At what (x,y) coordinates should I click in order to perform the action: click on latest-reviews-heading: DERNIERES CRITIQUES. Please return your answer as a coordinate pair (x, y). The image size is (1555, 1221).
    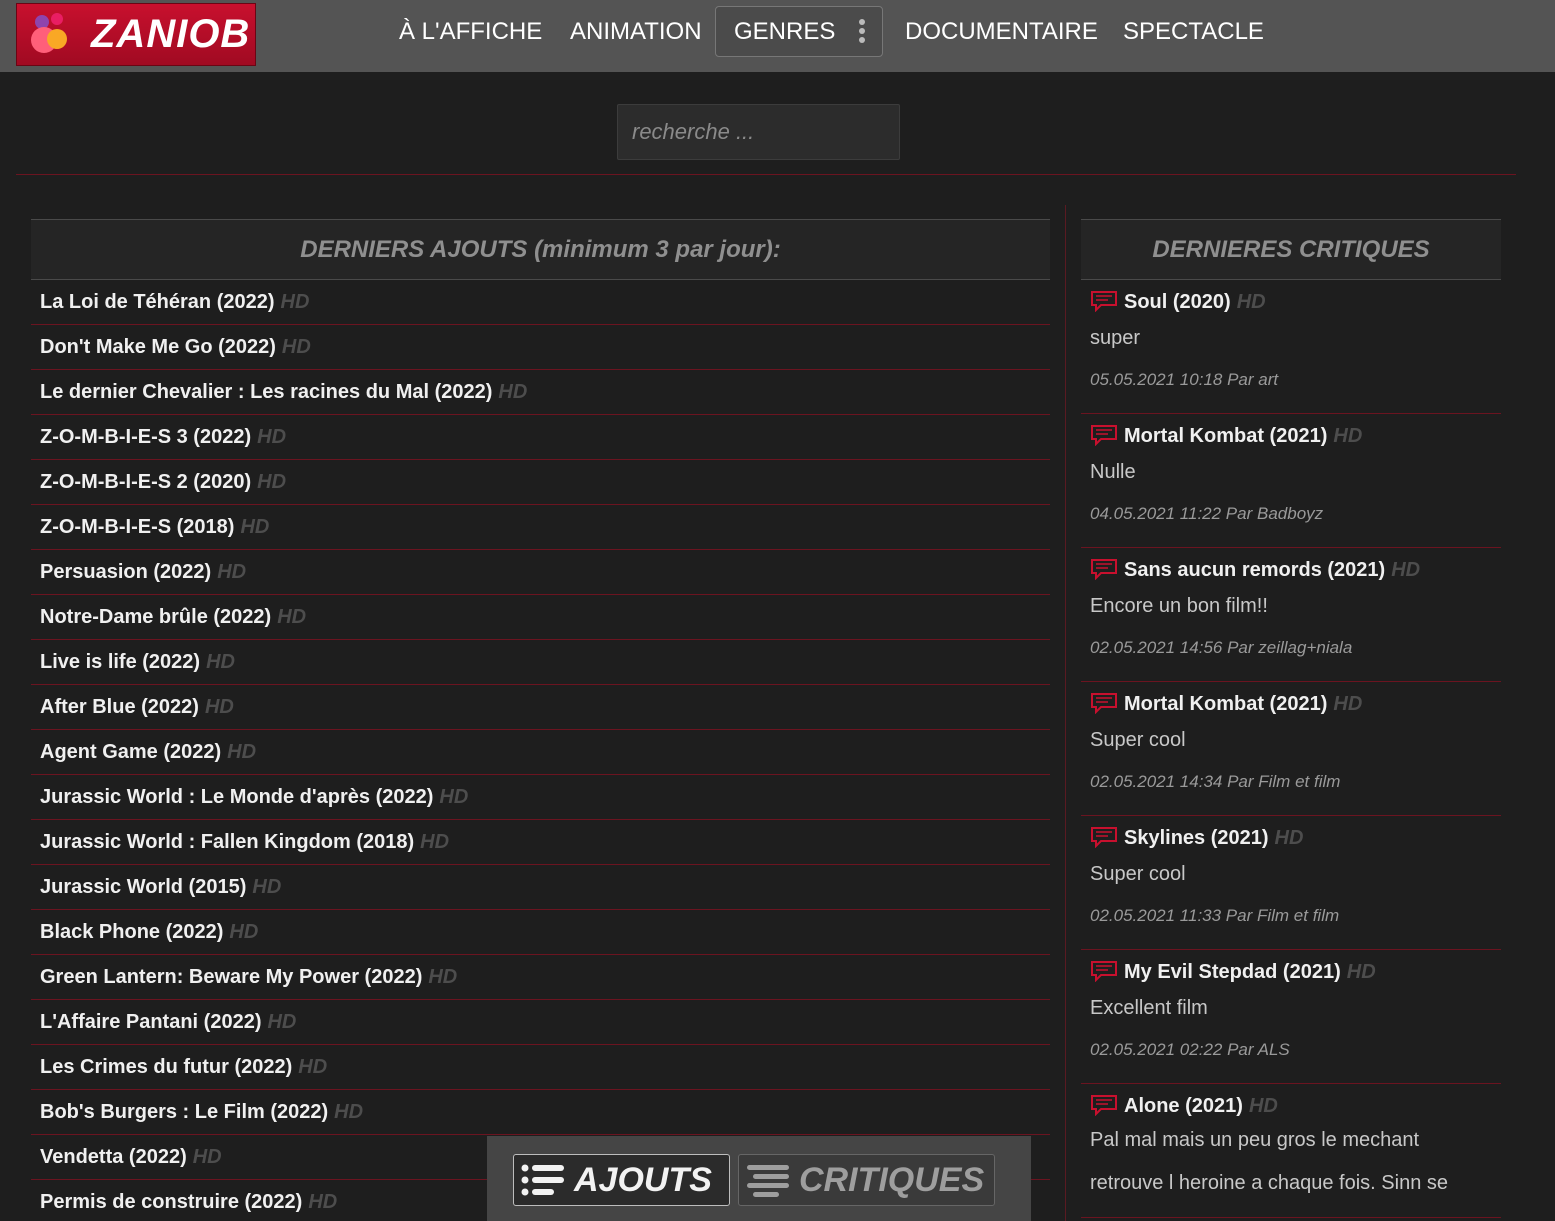
    Looking at the image, I should click on (1291, 249).